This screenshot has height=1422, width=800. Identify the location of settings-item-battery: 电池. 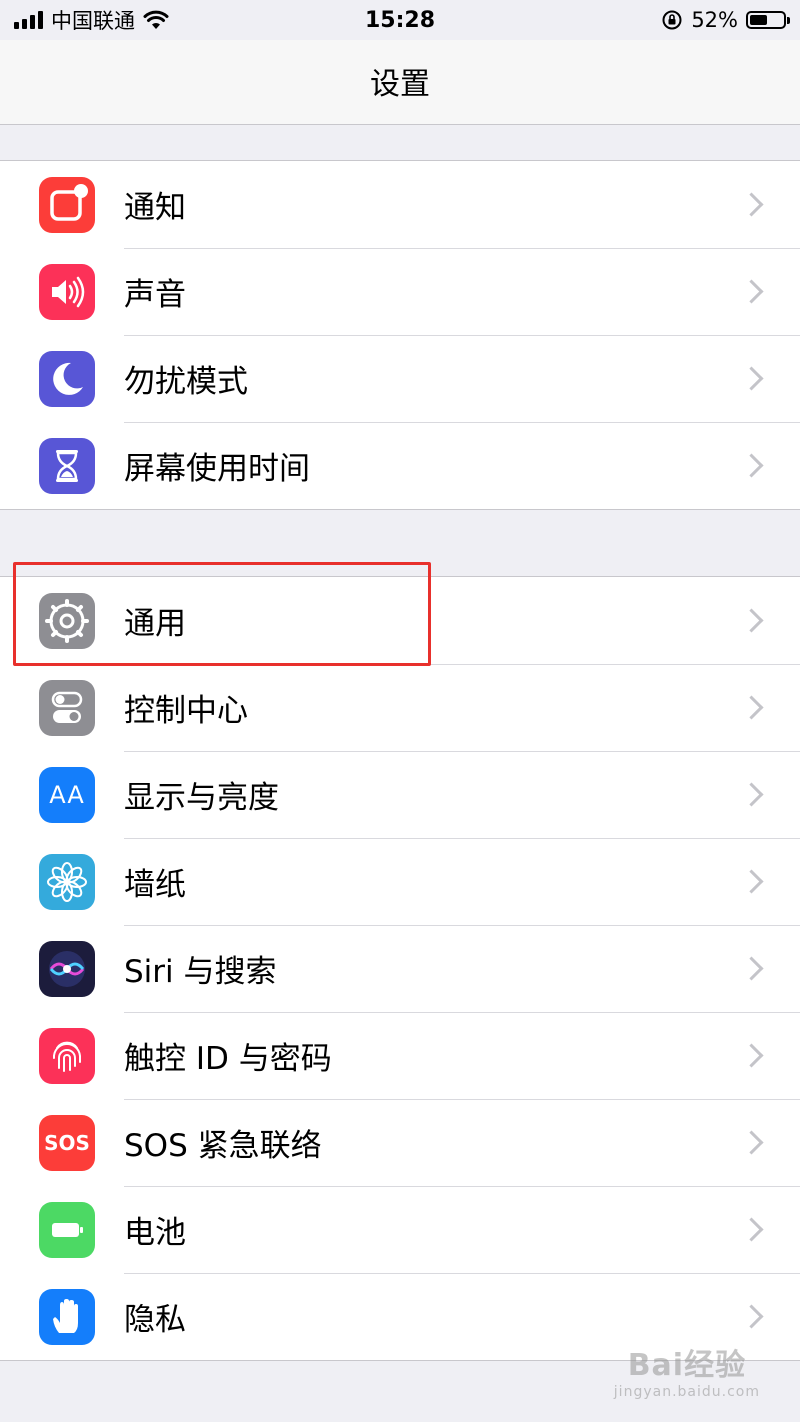
(400, 1229).